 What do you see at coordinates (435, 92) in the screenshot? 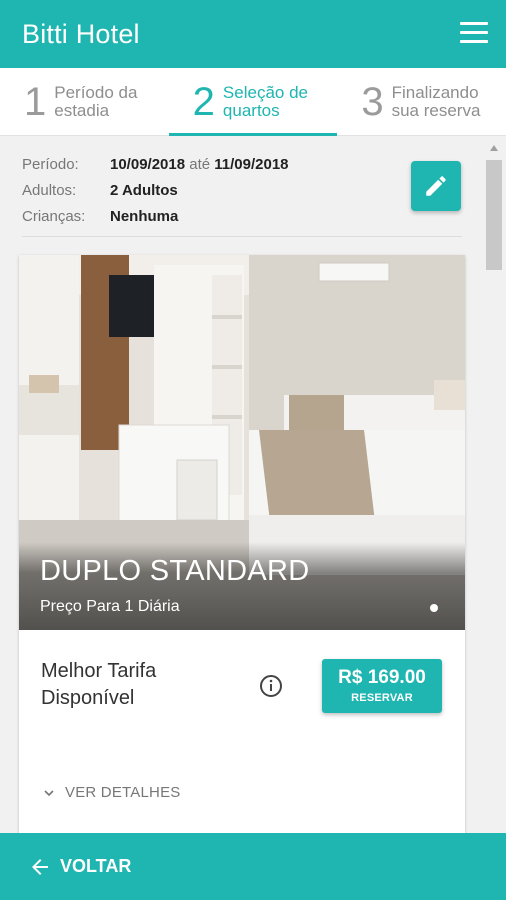
I see `step-label-line1: Finalizando` at bounding box center [435, 92].